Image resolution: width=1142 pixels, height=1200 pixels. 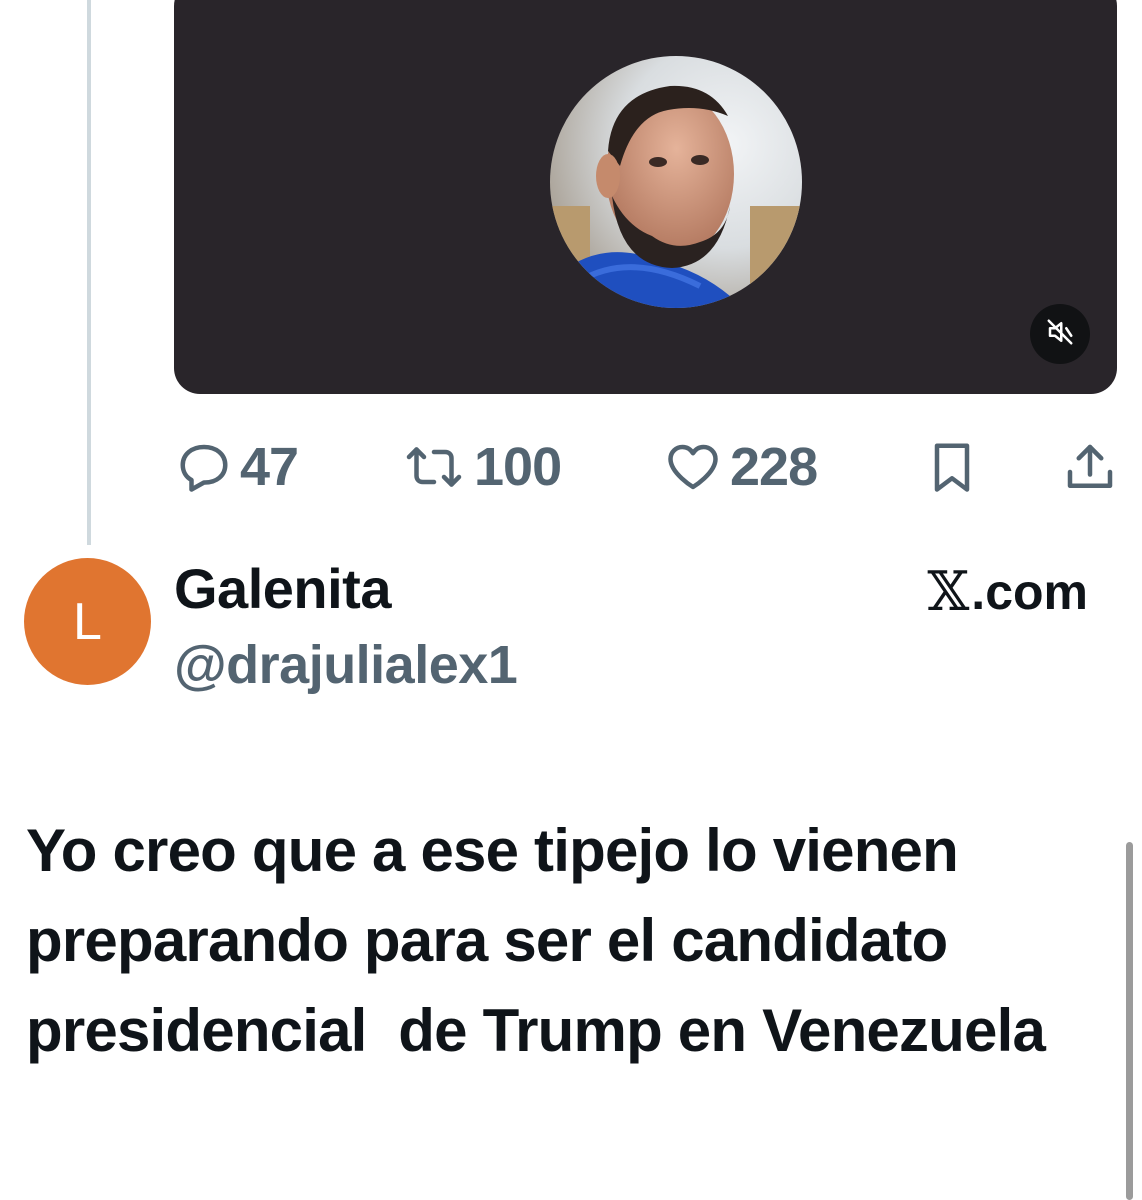 I want to click on heart-icon, so click(x=693, y=467).